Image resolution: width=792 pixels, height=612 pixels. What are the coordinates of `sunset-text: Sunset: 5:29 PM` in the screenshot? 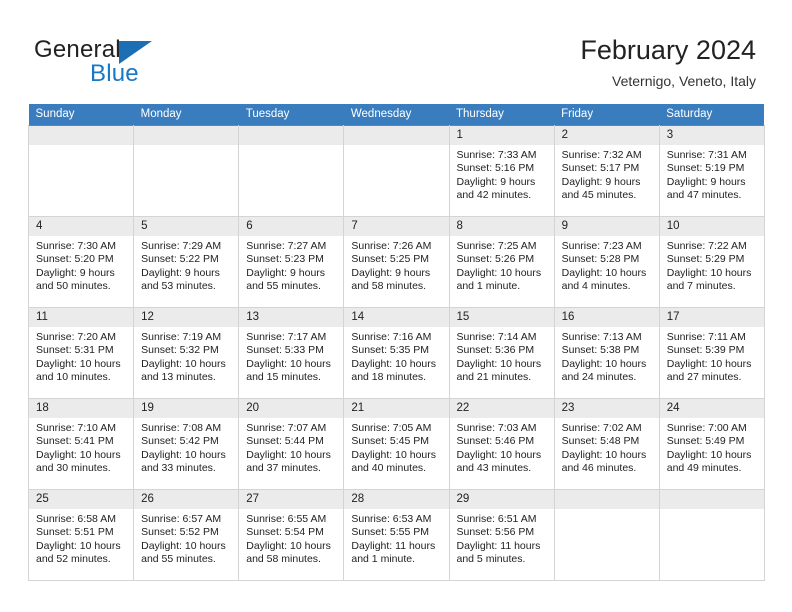 It's located at (705, 259).